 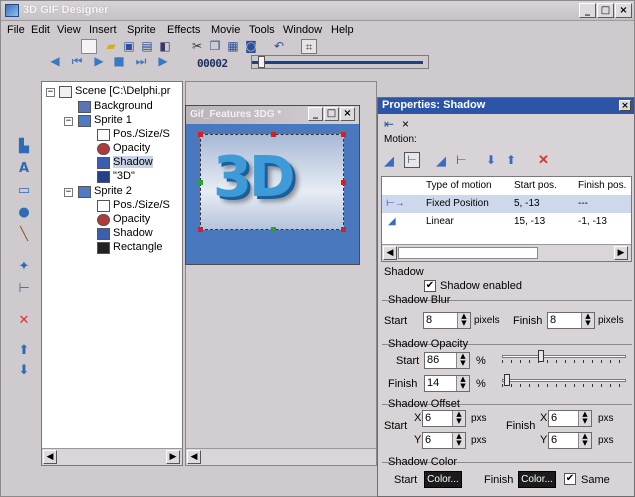 What do you see at coordinates (99, 61) in the screenshot?
I see `play-icon: ▶` at bounding box center [99, 61].